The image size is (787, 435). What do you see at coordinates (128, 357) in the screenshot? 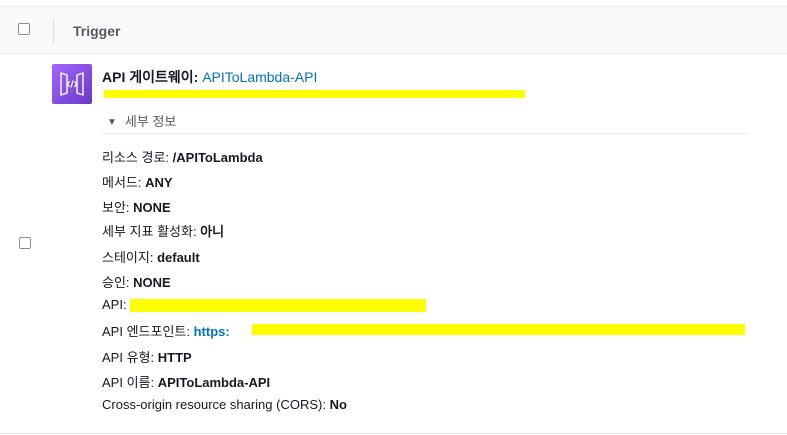
I see `detail-label: API 유형:` at bounding box center [128, 357].